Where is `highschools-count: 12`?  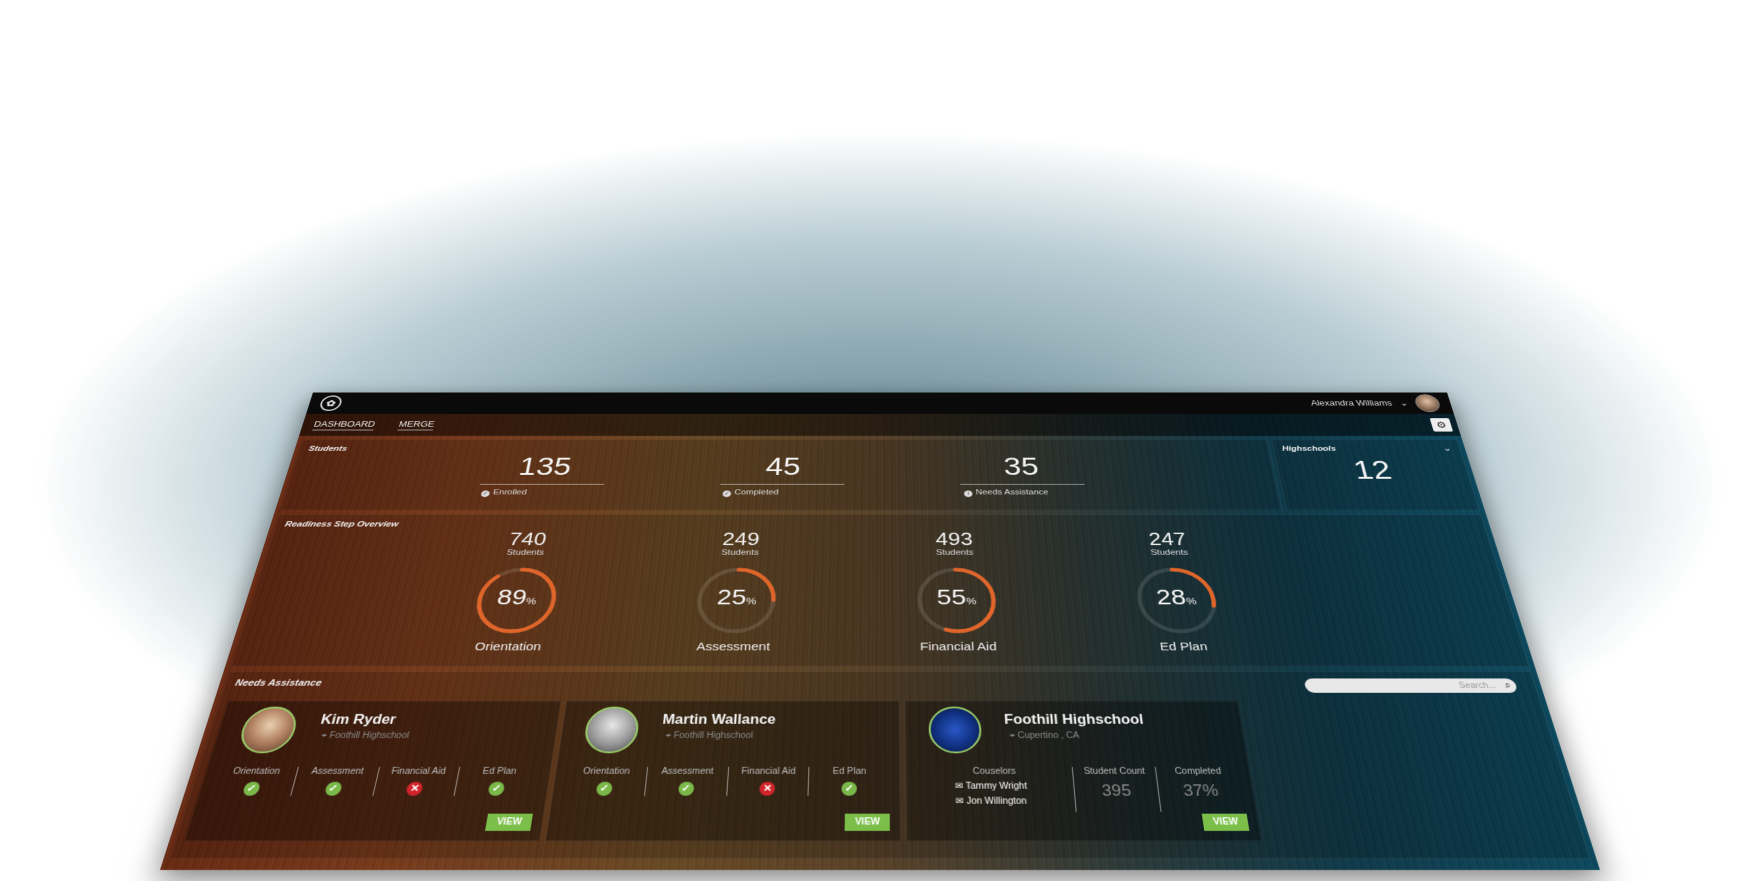
highschools-count: 12 is located at coordinates (1372, 470).